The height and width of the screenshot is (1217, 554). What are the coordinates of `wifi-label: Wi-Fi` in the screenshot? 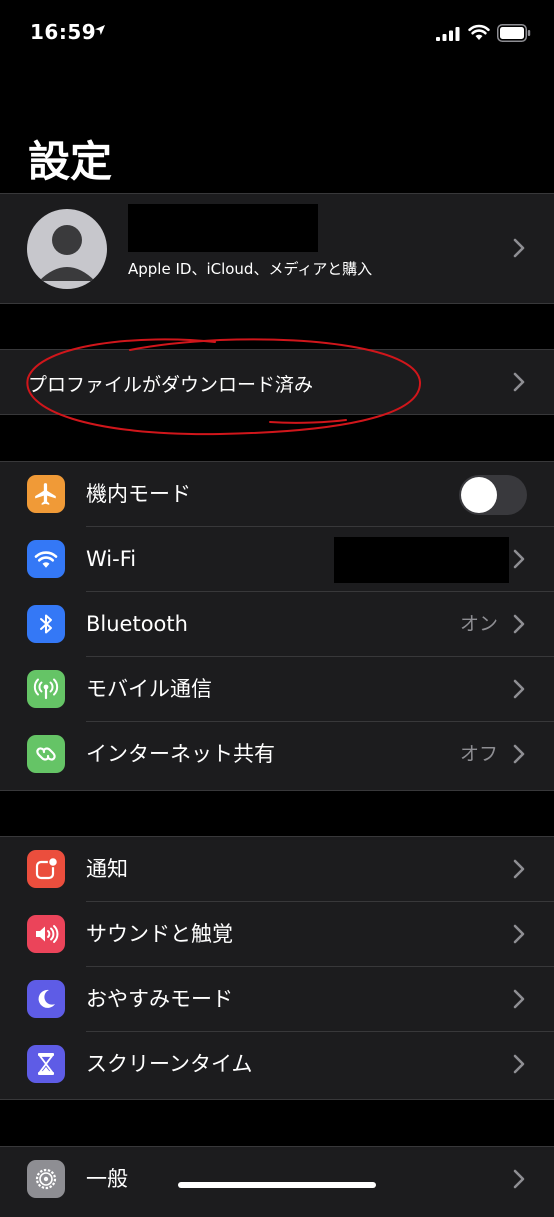 It's located at (111, 559).